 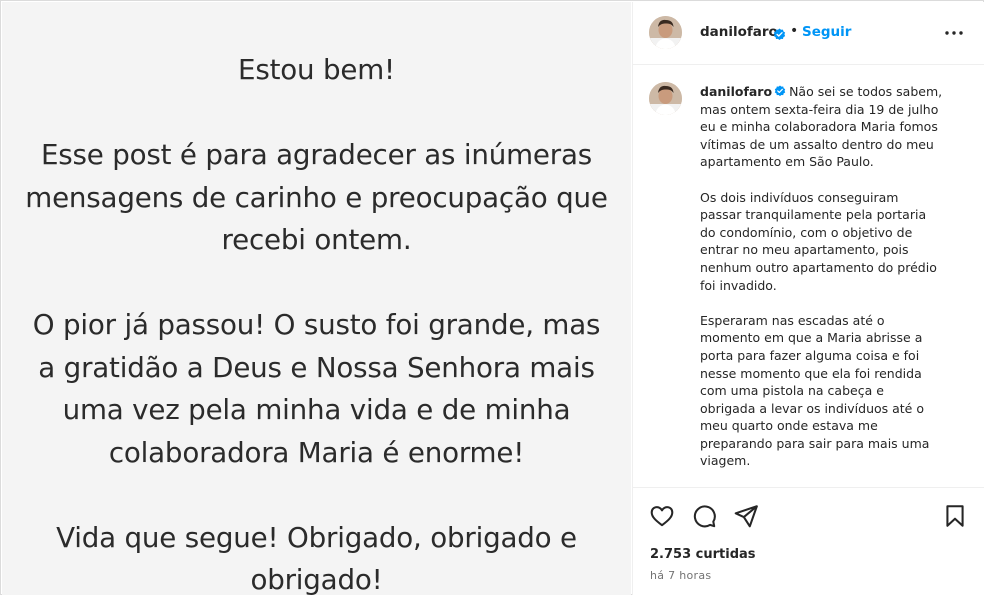 What do you see at coordinates (813, 215) in the screenshot?
I see `caption-line: passar tranquilamente pela portaria` at bounding box center [813, 215].